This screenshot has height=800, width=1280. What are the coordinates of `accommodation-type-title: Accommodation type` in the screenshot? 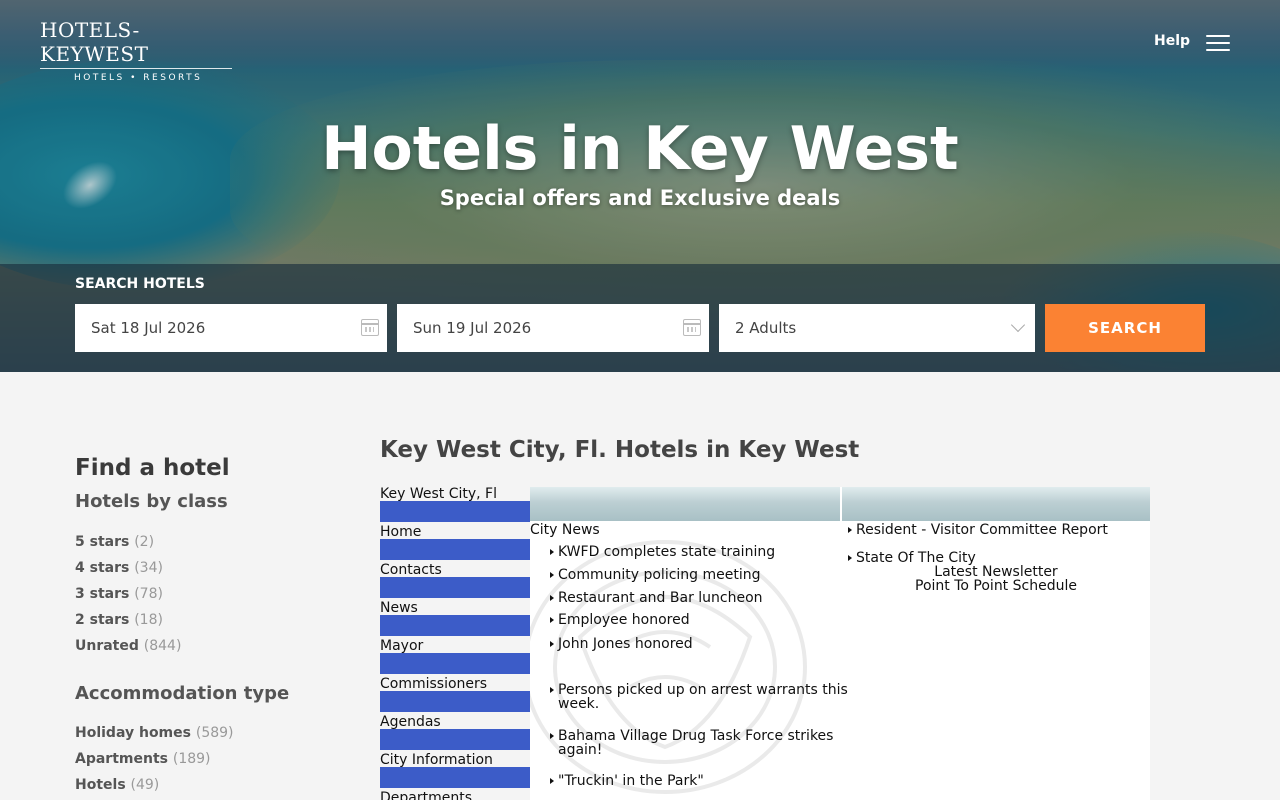 It's located at (182, 693).